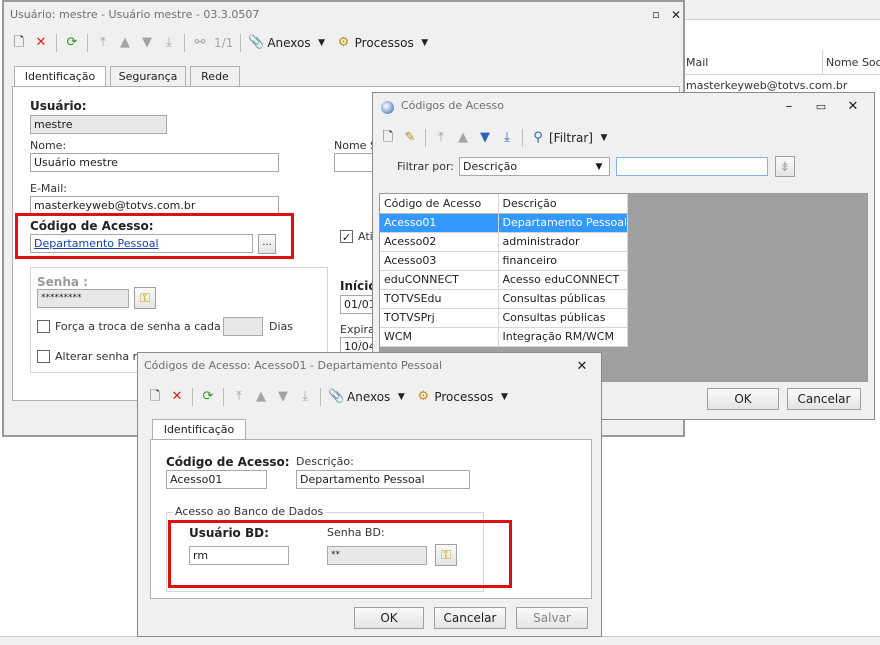  Describe the element at coordinates (249, 511) in the screenshot. I see `banco-dados-group-label: Acesso ao Banco de Dados` at that location.